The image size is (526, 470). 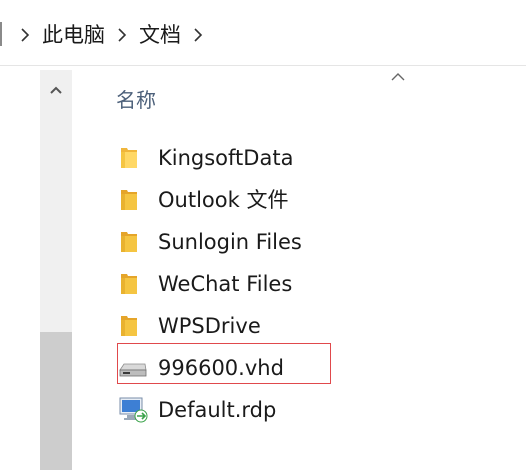 What do you see at coordinates (56, 401) in the screenshot?
I see `scrollbar-thumb` at bounding box center [56, 401].